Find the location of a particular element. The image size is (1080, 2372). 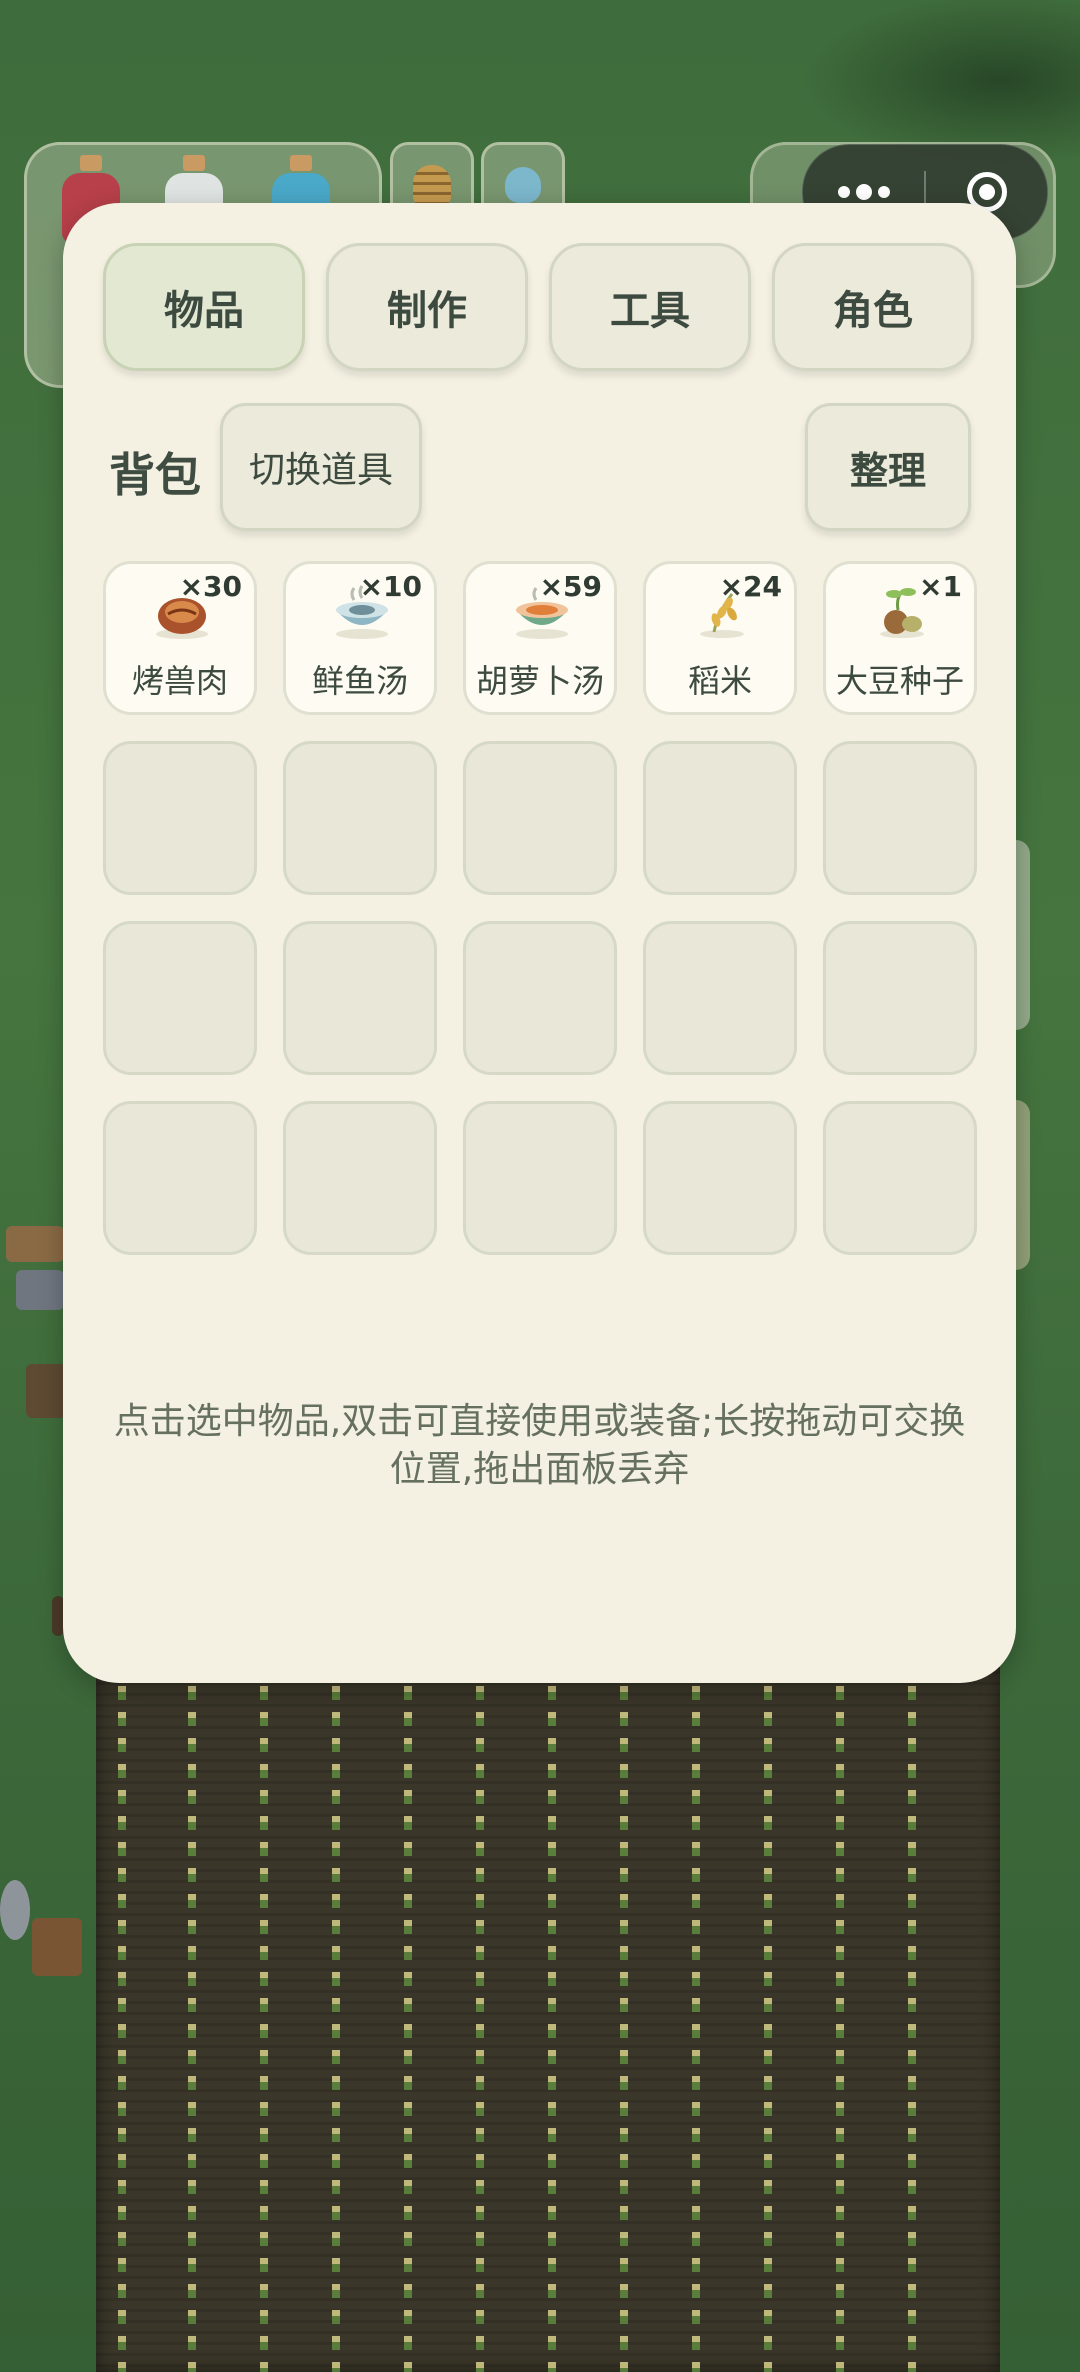

item-name: 胡萝卜汤 is located at coordinates (539, 681).